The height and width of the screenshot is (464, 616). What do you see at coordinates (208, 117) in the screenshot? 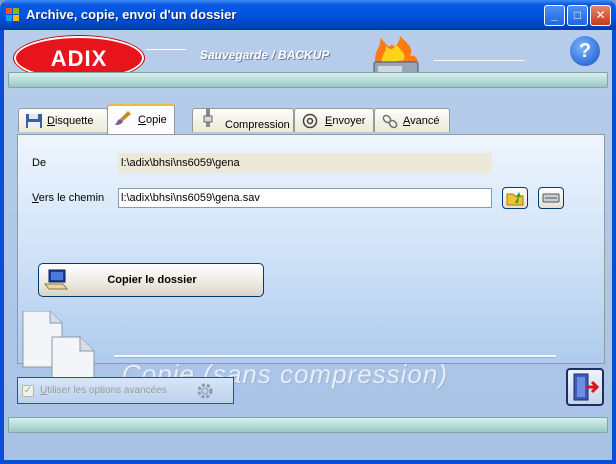
I see `compress-icon` at bounding box center [208, 117].